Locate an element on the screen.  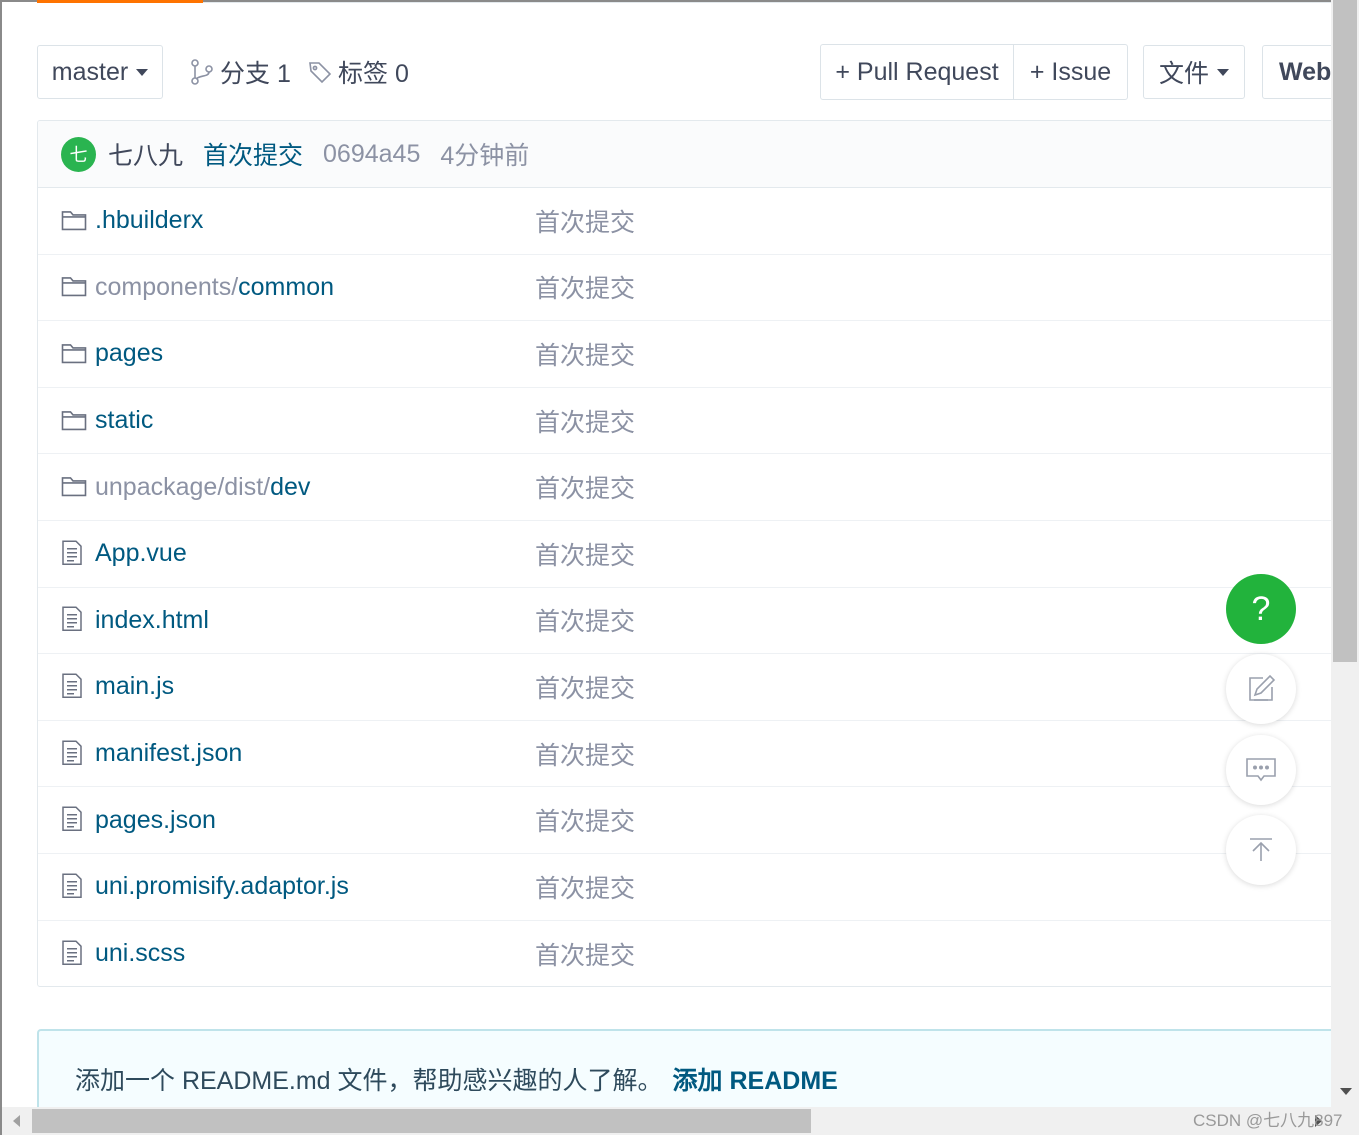
file-name-link: pages is located at coordinates (129, 353).